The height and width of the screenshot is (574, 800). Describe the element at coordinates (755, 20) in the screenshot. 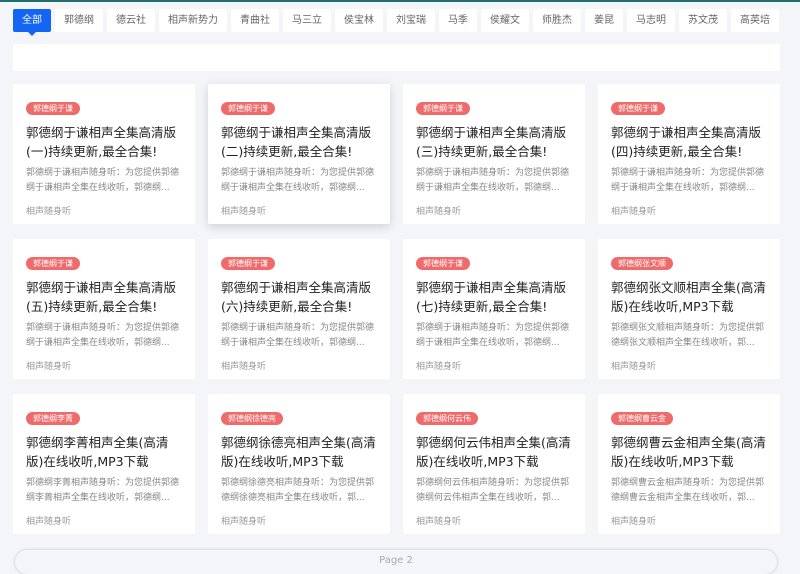

I see `tab-14: 高英培` at that location.